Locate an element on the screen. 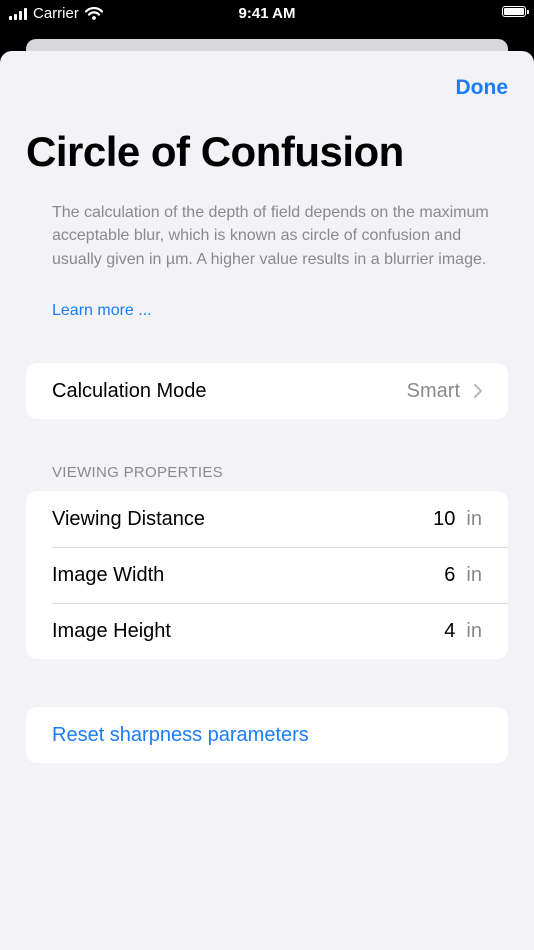 The height and width of the screenshot is (950, 534). image-width-label: Image Width is located at coordinates (108, 574).